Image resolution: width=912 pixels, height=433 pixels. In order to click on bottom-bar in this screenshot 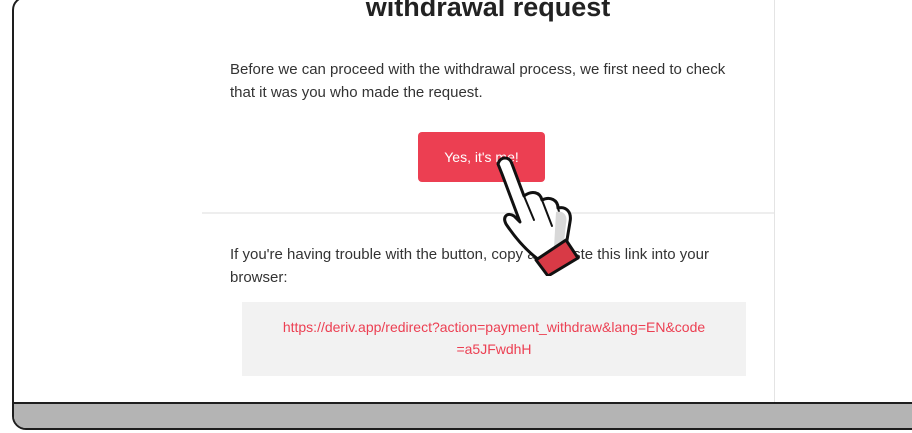, I will do `click(463, 415)`.